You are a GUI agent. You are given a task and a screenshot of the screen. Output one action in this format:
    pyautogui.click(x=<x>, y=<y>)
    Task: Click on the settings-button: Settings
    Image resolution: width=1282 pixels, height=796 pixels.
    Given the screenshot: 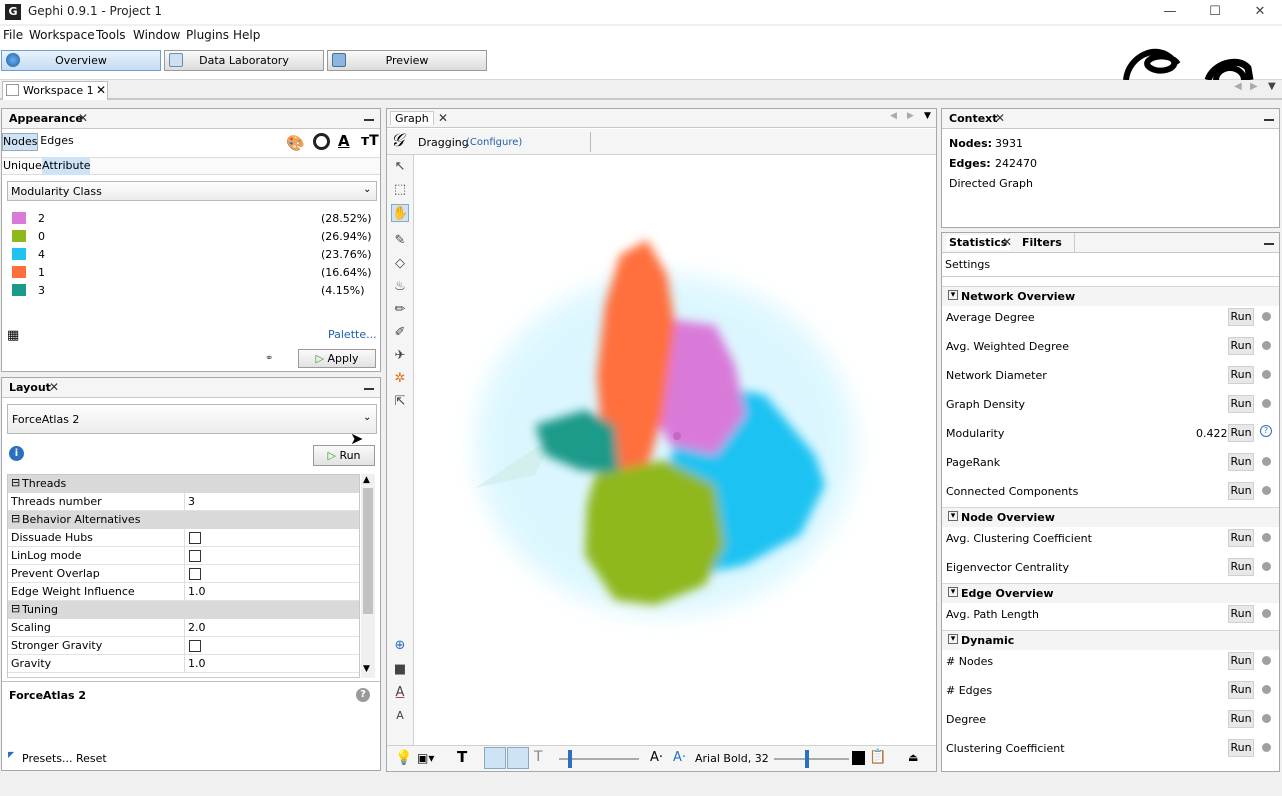 What is the action you would take?
    pyautogui.click(x=967, y=264)
    